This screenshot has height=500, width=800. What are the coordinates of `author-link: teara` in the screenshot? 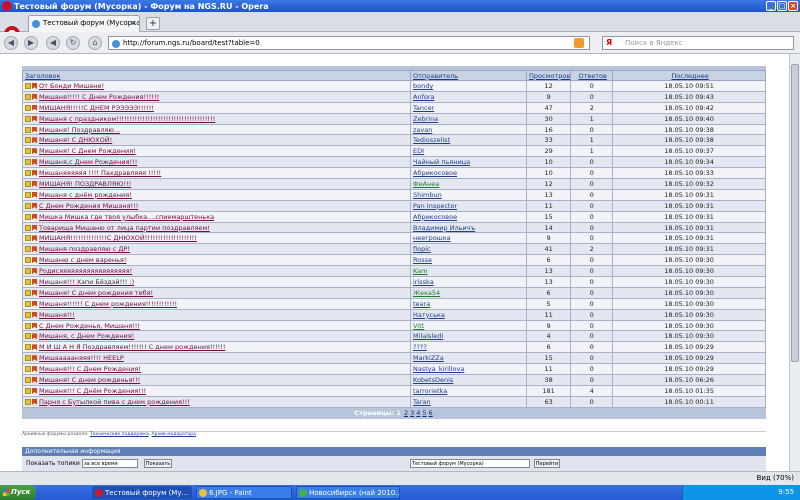 It's located at (421, 304).